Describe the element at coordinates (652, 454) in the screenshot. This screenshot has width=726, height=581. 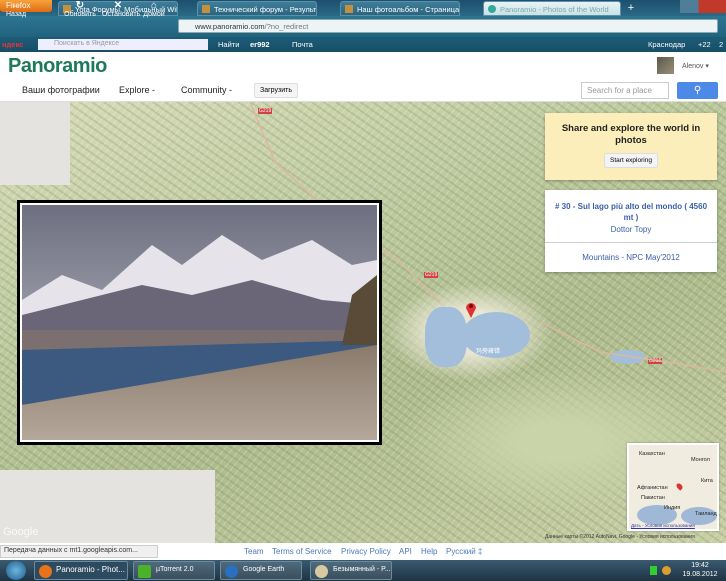
I see `minimap-label: Казахстан` at that location.